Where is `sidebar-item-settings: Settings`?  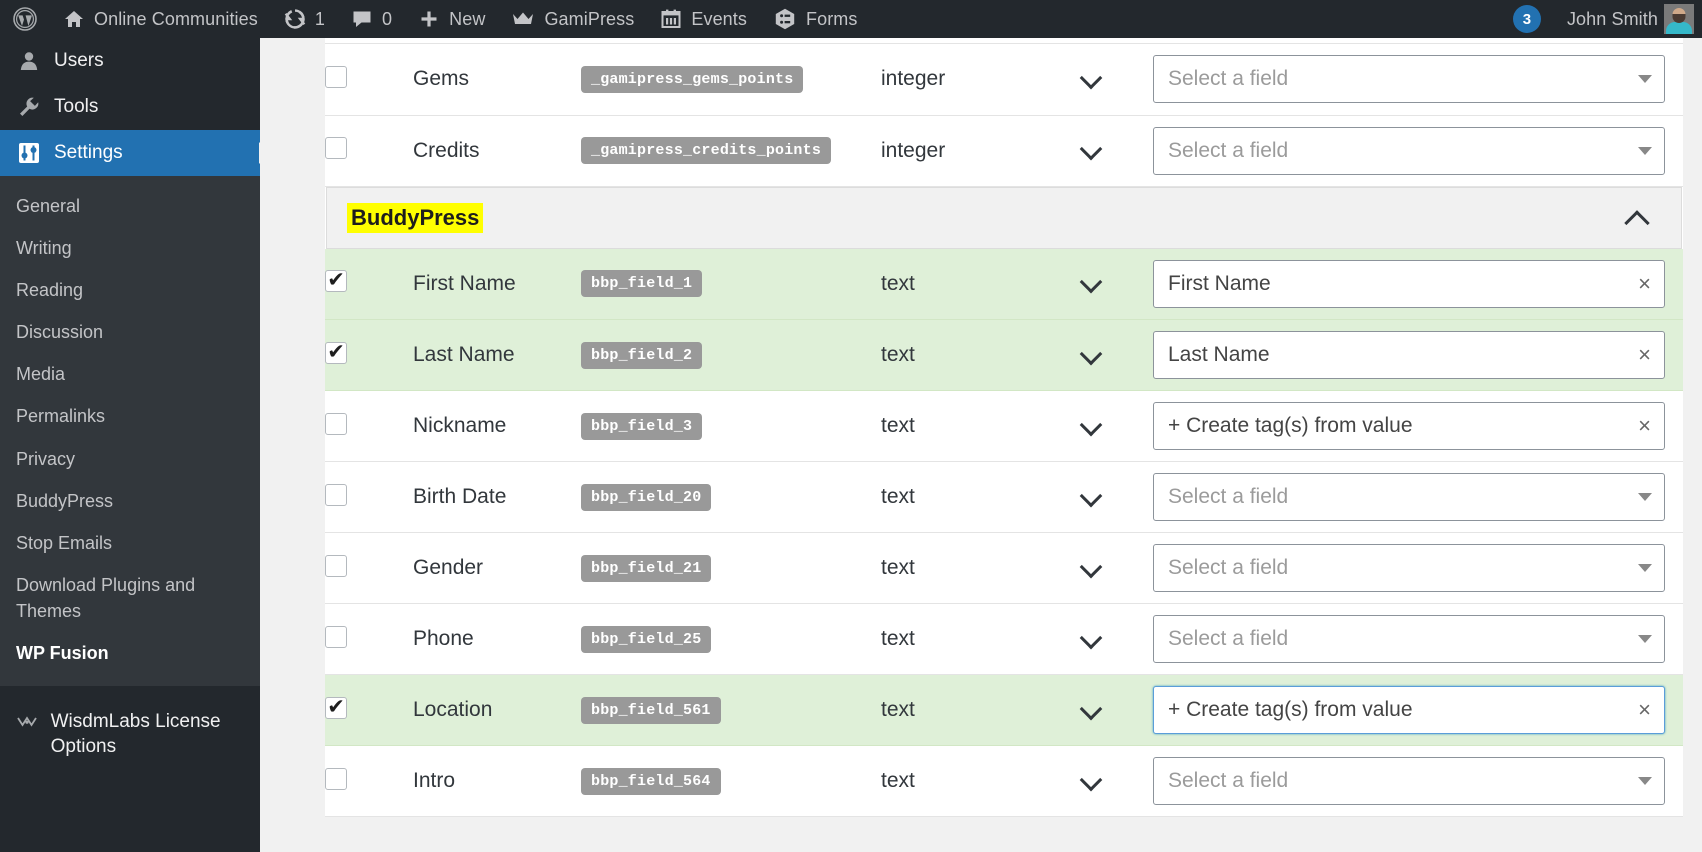 sidebar-item-settings: Settings is located at coordinates (130, 153).